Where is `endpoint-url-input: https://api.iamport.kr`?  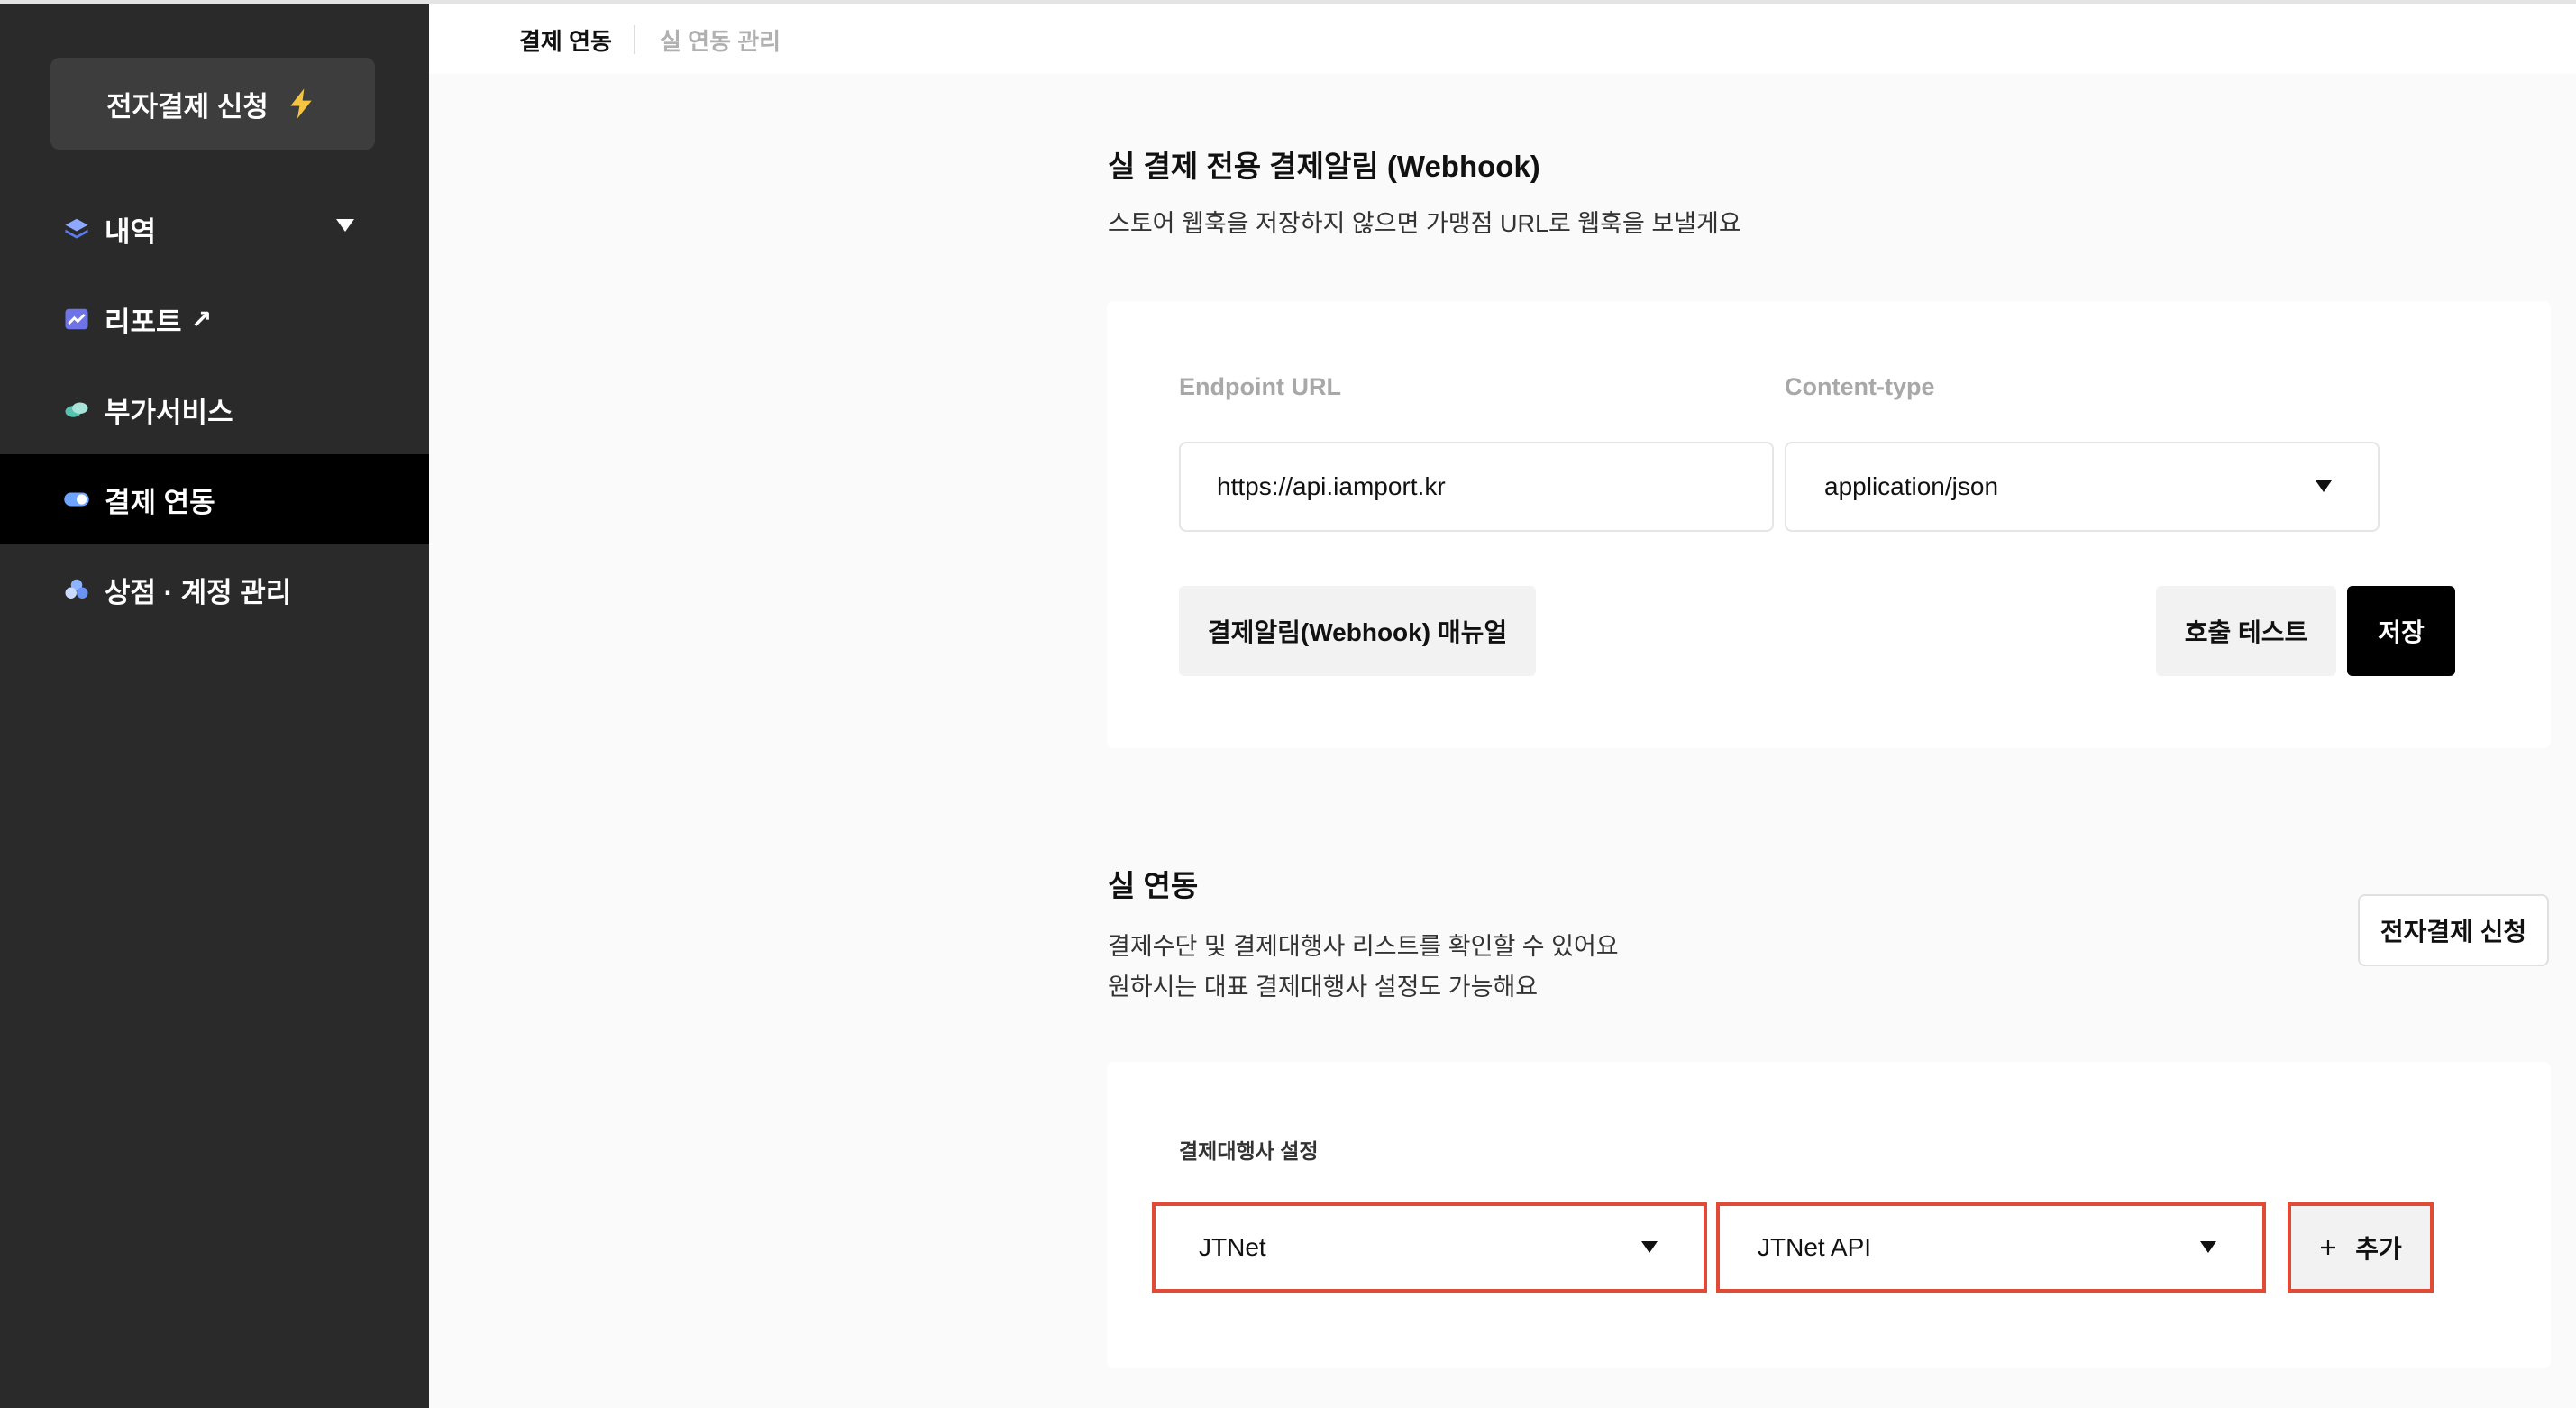 endpoint-url-input: https://api.iamport.kr is located at coordinates (1477, 487).